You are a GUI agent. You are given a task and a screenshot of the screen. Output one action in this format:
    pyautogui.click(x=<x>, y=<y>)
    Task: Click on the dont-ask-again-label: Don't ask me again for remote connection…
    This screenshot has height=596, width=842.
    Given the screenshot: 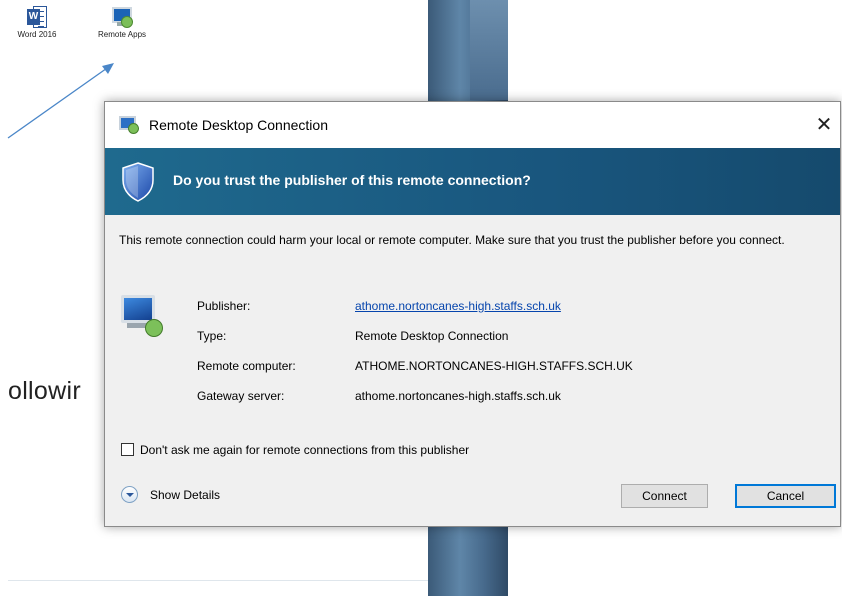 What is the action you would take?
    pyautogui.click(x=304, y=450)
    